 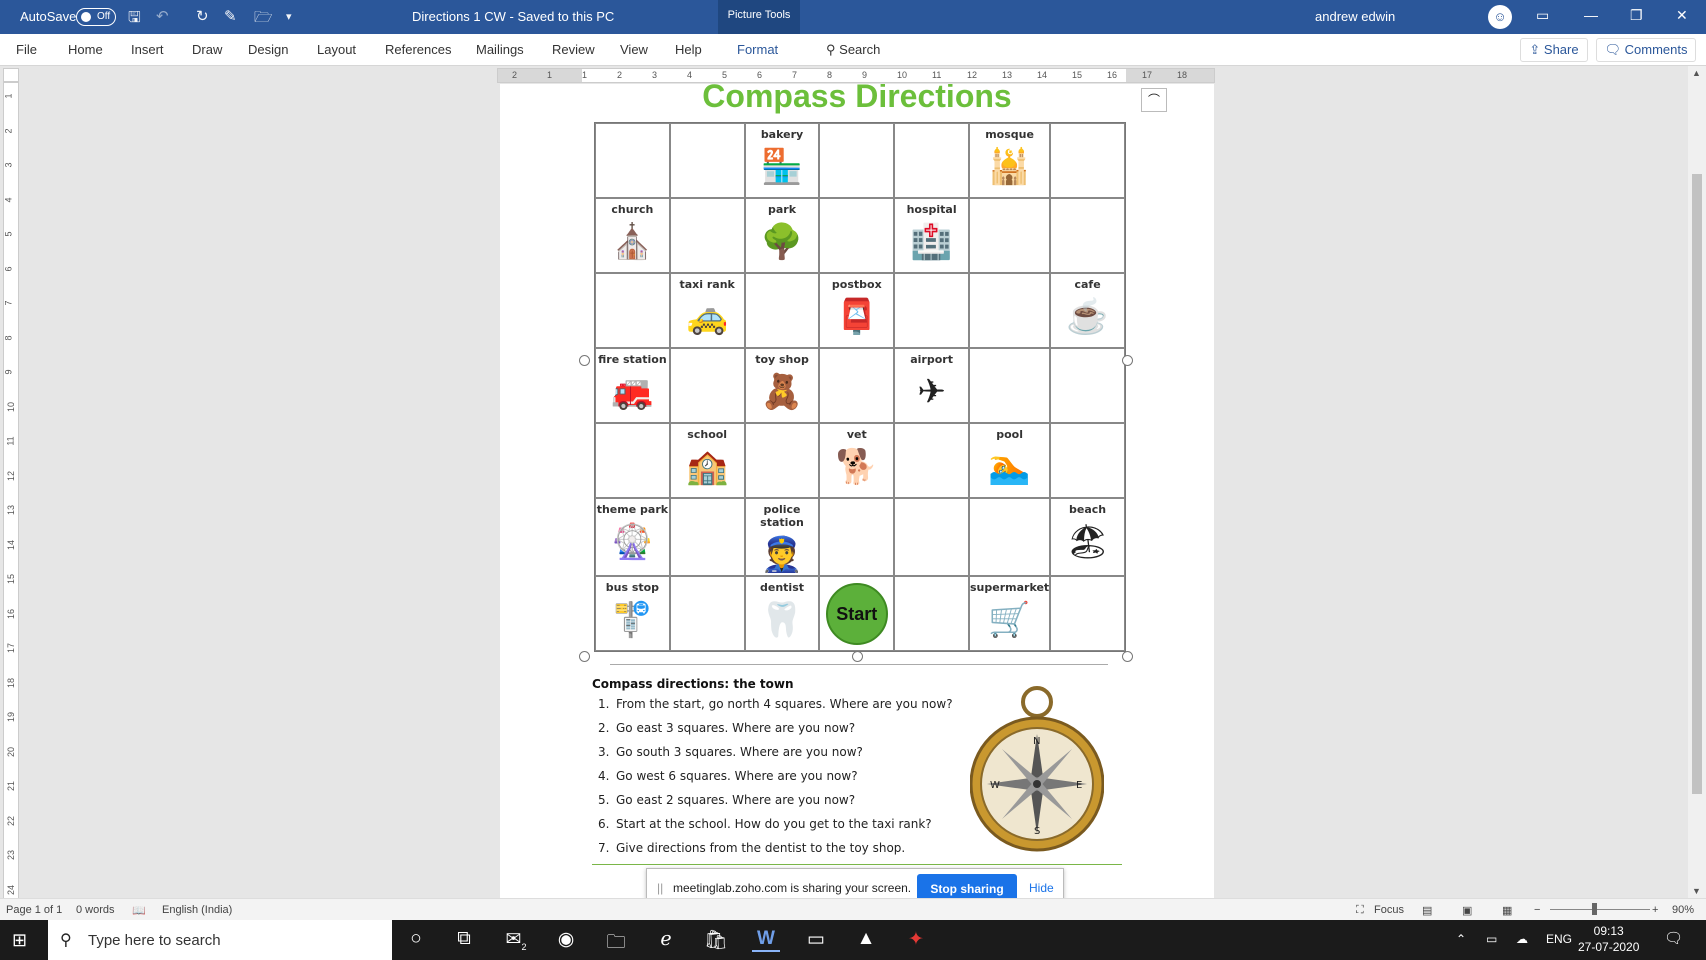 What do you see at coordinates (268, 49) in the screenshot?
I see `tab-design: Design` at bounding box center [268, 49].